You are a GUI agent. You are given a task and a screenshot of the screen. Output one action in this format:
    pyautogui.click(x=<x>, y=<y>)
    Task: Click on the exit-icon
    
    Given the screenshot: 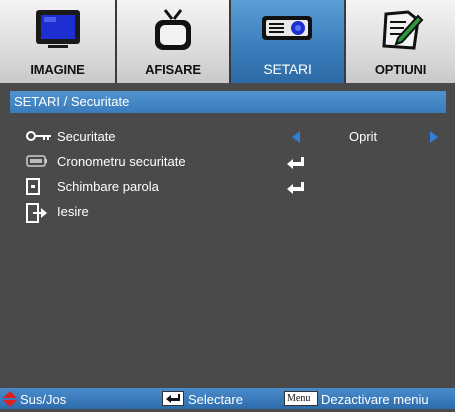 What is the action you would take?
    pyautogui.click(x=37, y=215)
    